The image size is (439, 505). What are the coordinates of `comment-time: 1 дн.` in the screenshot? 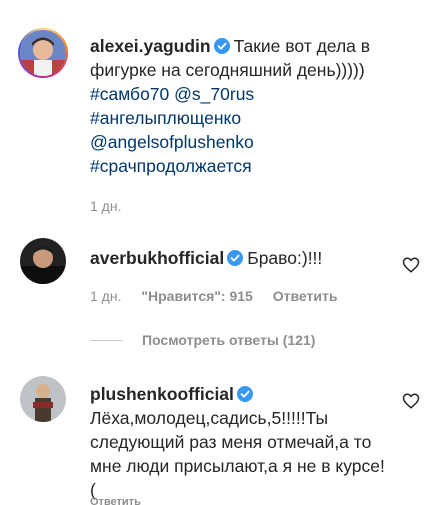 It's located at (105, 296).